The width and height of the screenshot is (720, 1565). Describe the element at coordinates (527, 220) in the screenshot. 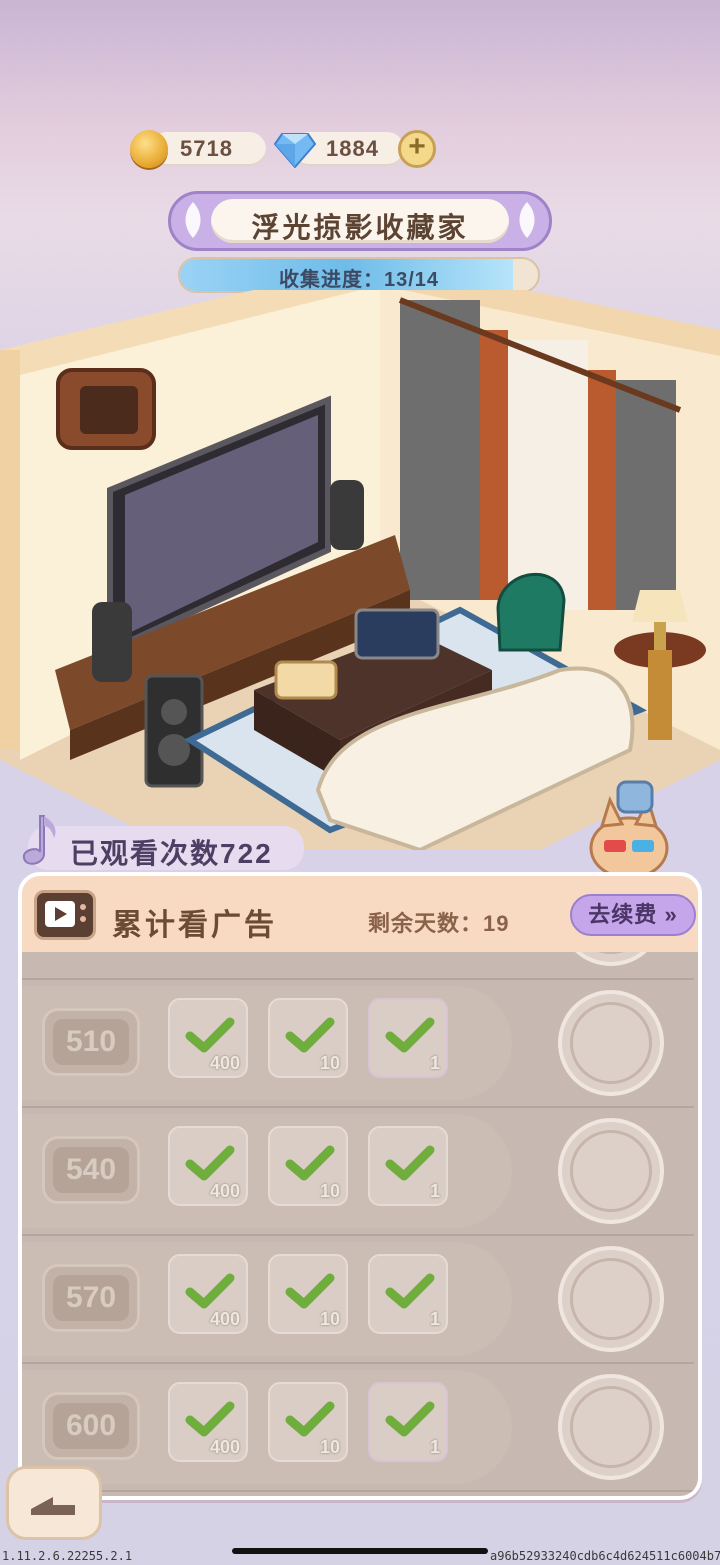

I see `leaf-ornament-right-icon` at that location.